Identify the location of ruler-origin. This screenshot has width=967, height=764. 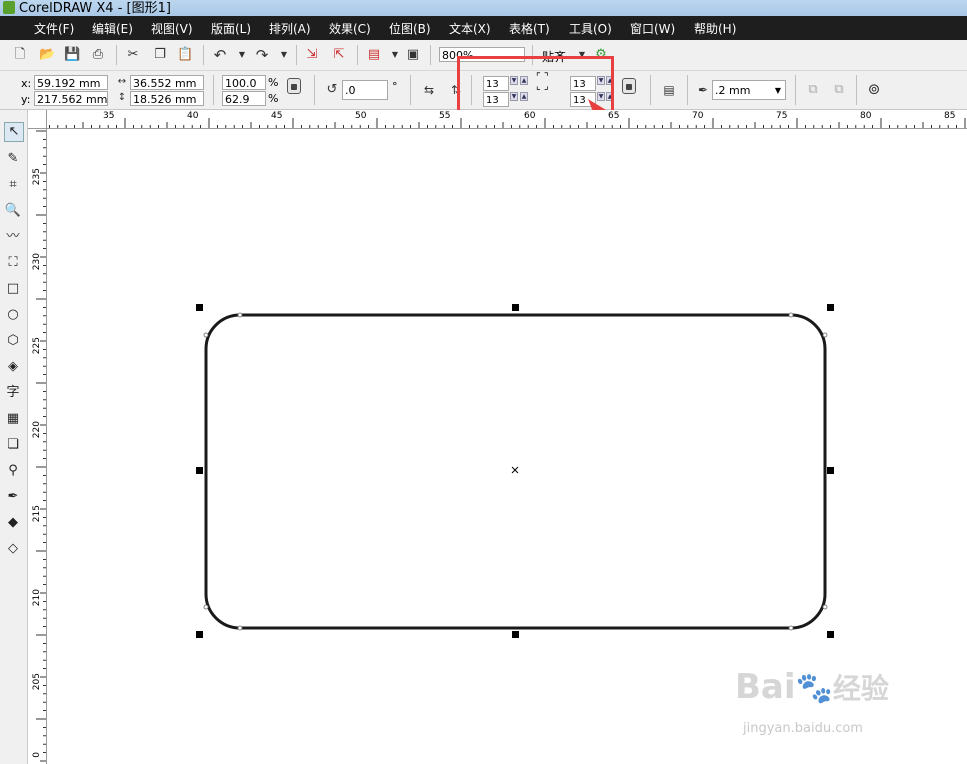
(37, 119).